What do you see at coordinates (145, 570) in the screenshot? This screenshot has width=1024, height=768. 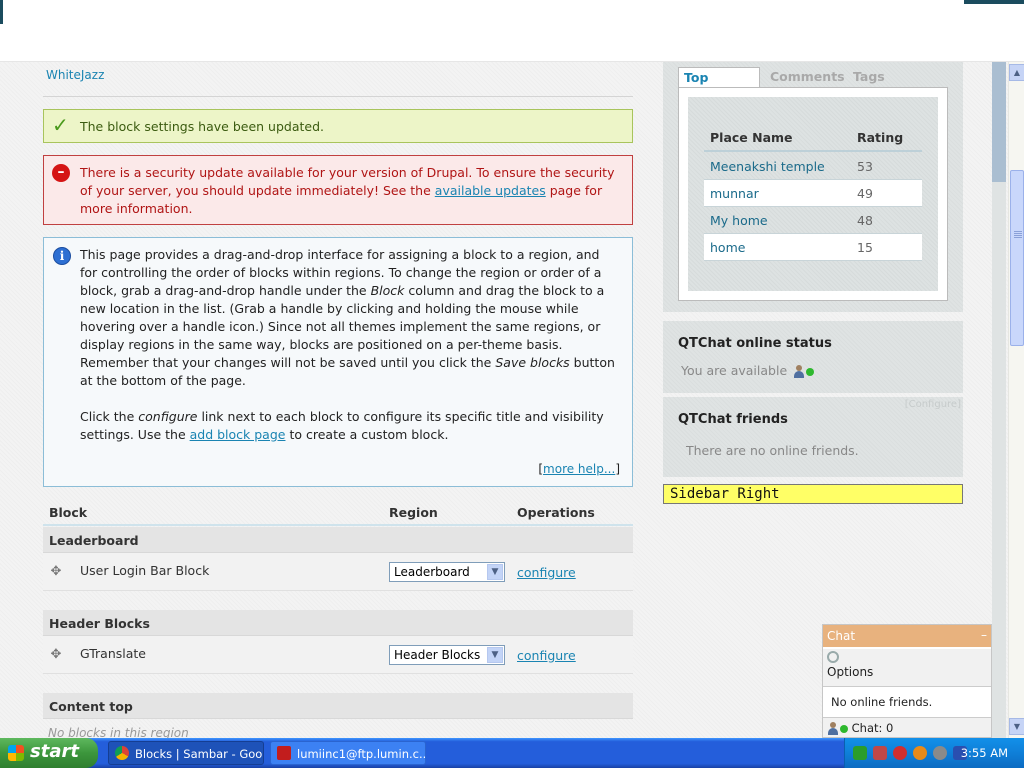 I see `block-name: User Login Bar Block` at bounding box center [145, 570].